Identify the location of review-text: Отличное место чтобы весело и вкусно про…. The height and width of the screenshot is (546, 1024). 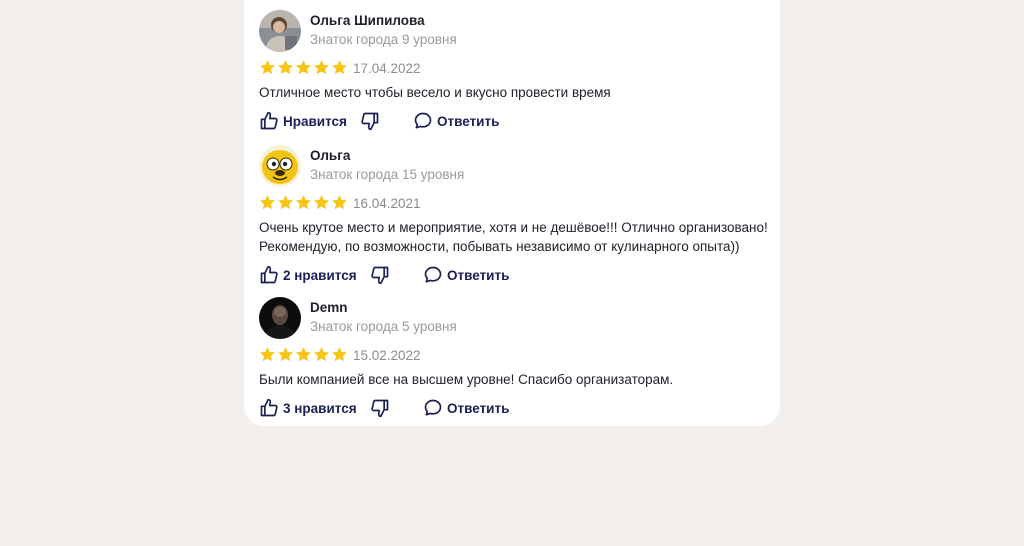
(435, 92).